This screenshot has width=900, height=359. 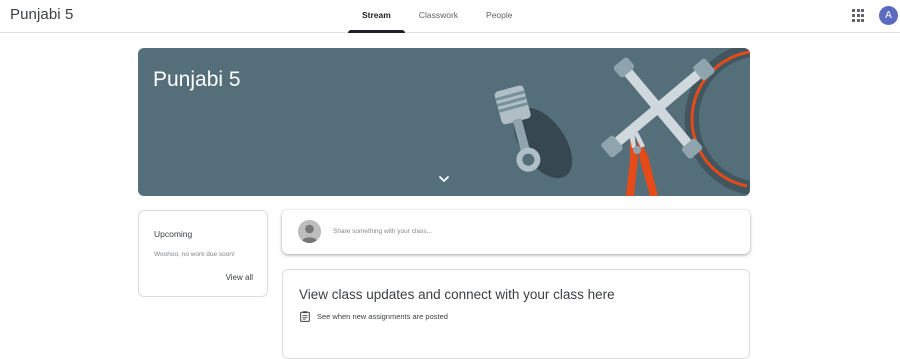 What do you see at coordinates (382, 316) in the screenshot?
I see `updates-item-text: See when new assignments are posted` at bounding box center [382, 316].